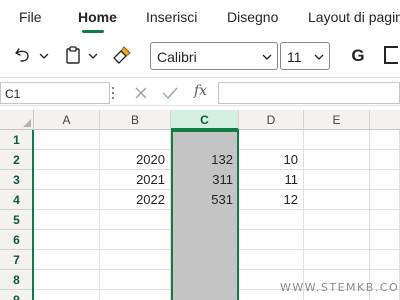  I want to click on cell-f1, so click(385, 140).